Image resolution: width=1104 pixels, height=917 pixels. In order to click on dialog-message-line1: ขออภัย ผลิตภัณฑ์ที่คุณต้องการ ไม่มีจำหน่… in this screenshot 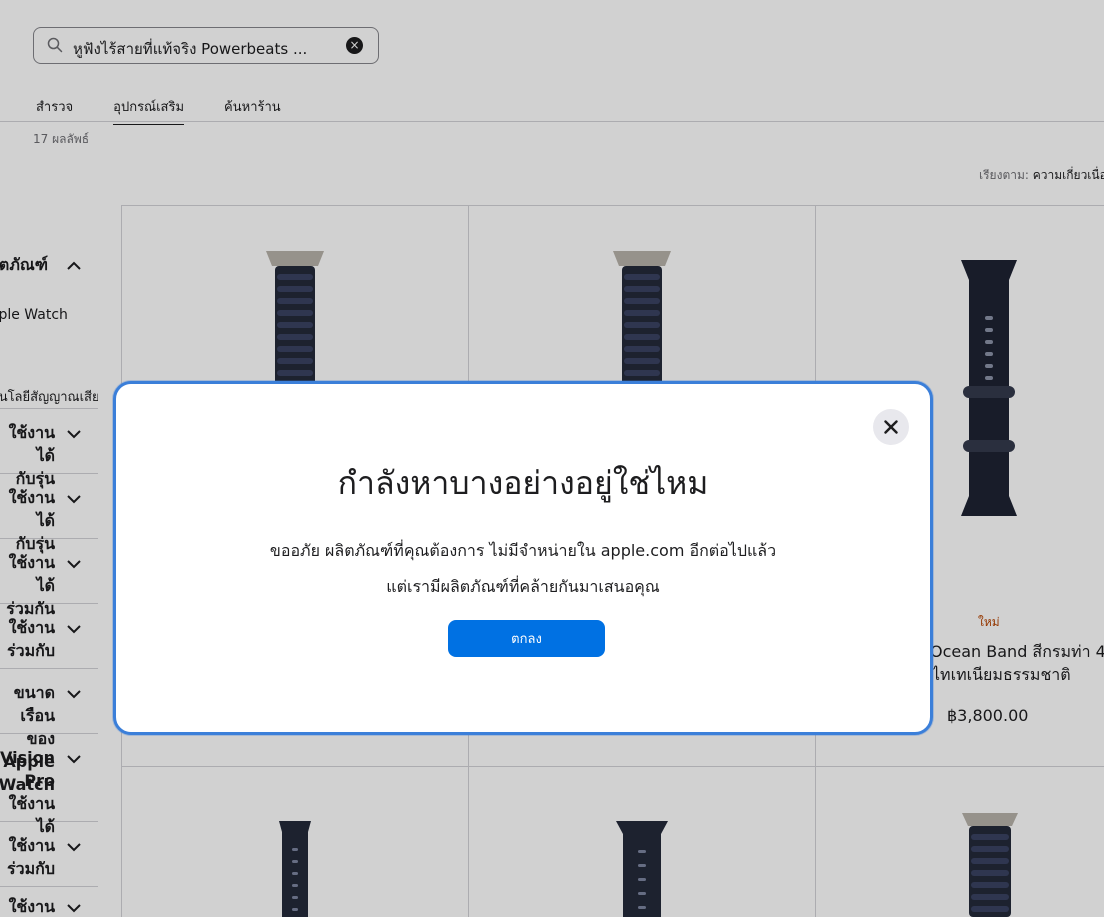, I will do `click(523, 550)`.